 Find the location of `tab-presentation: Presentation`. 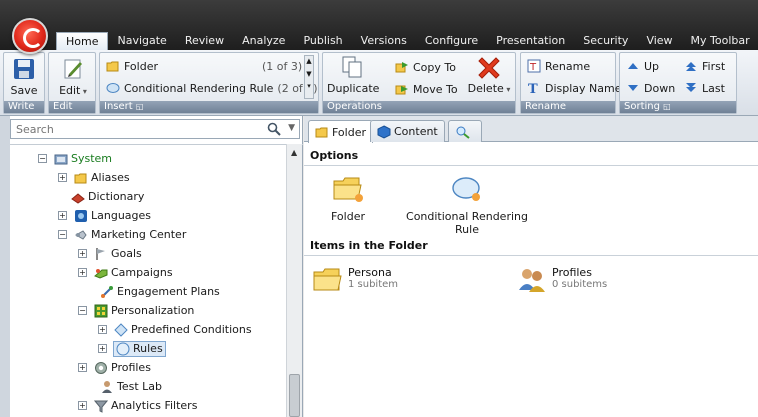

tab-presentation: Presentation is located at coordinates (530, 41).